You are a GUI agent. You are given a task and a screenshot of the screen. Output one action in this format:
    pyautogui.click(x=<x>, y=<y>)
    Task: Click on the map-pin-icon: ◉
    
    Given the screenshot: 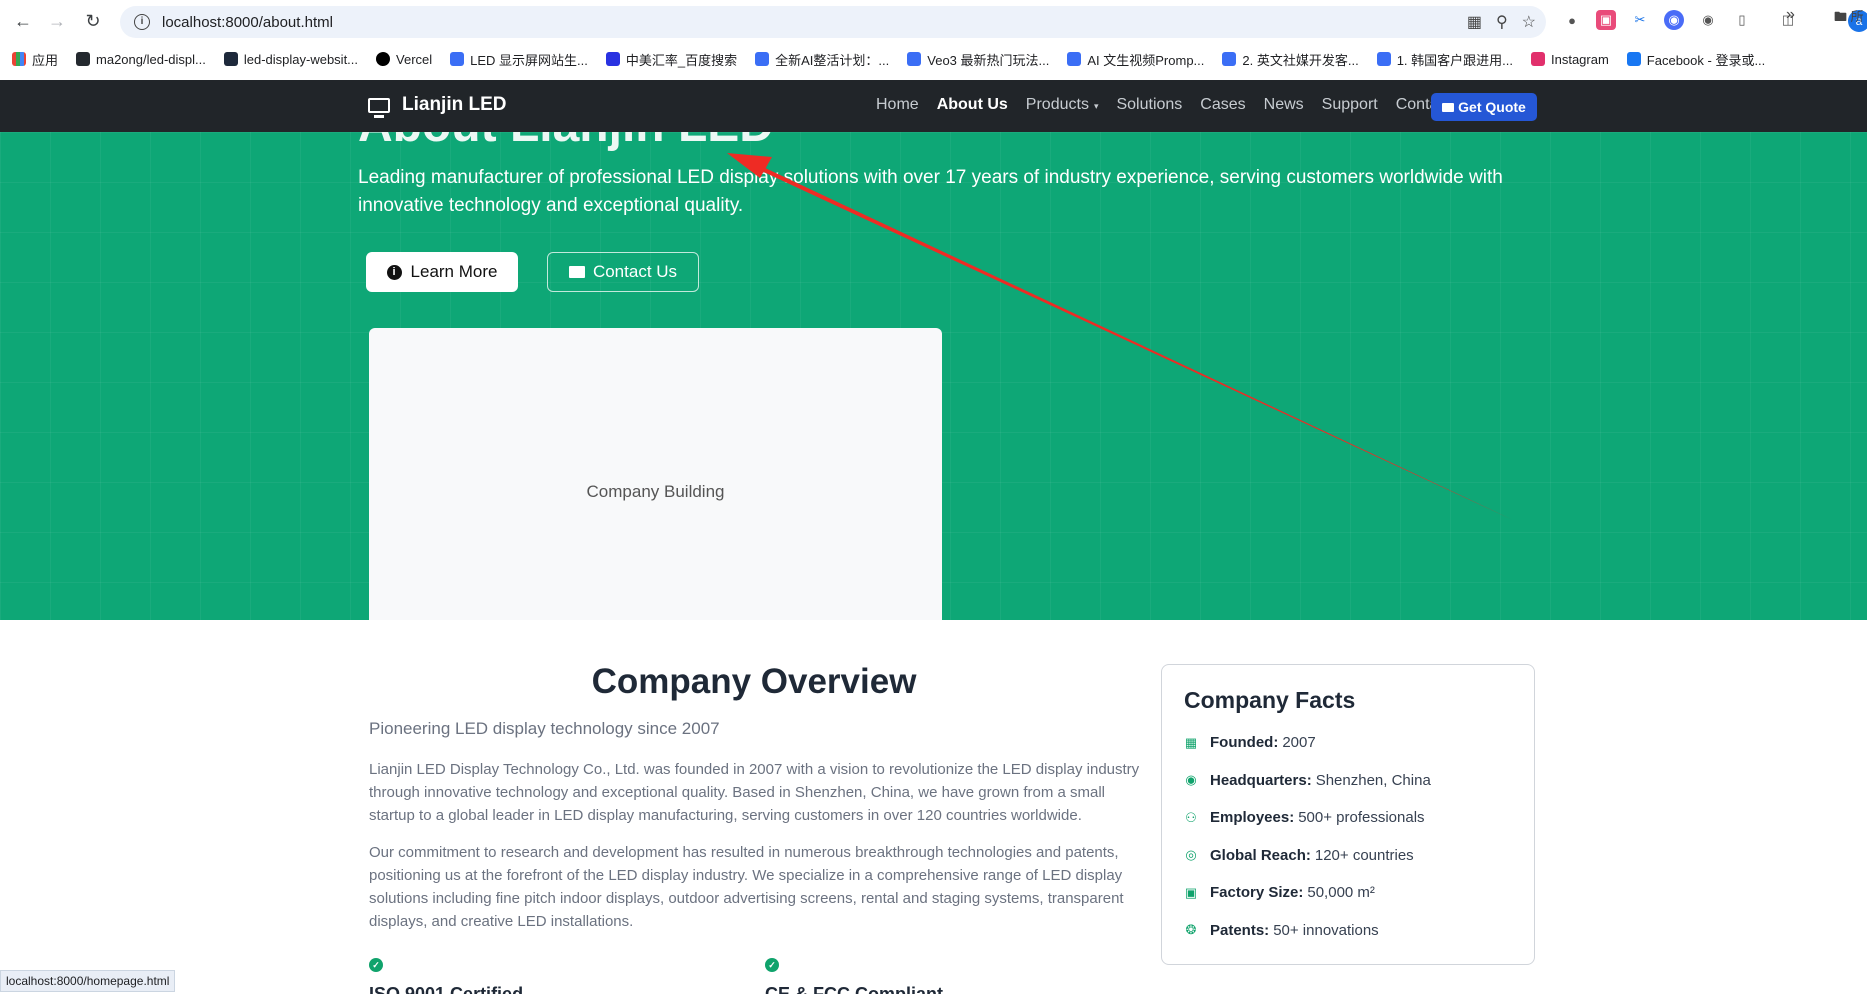 What is the action you would take?
    pyautogui.click(x=1191, y=780)
    